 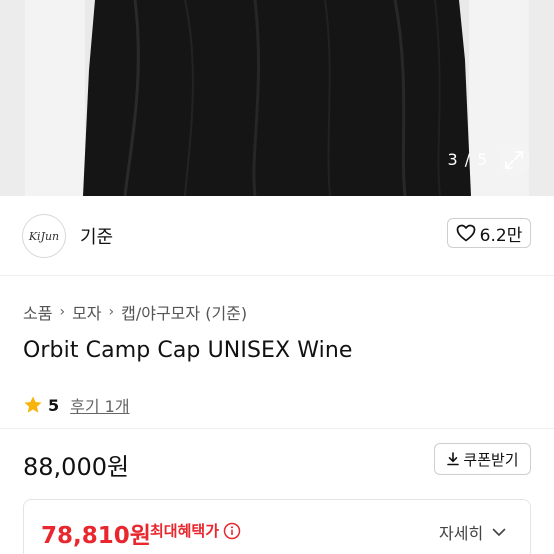 I want to click on like-button: 6.2만, so click(x=489, y=233).